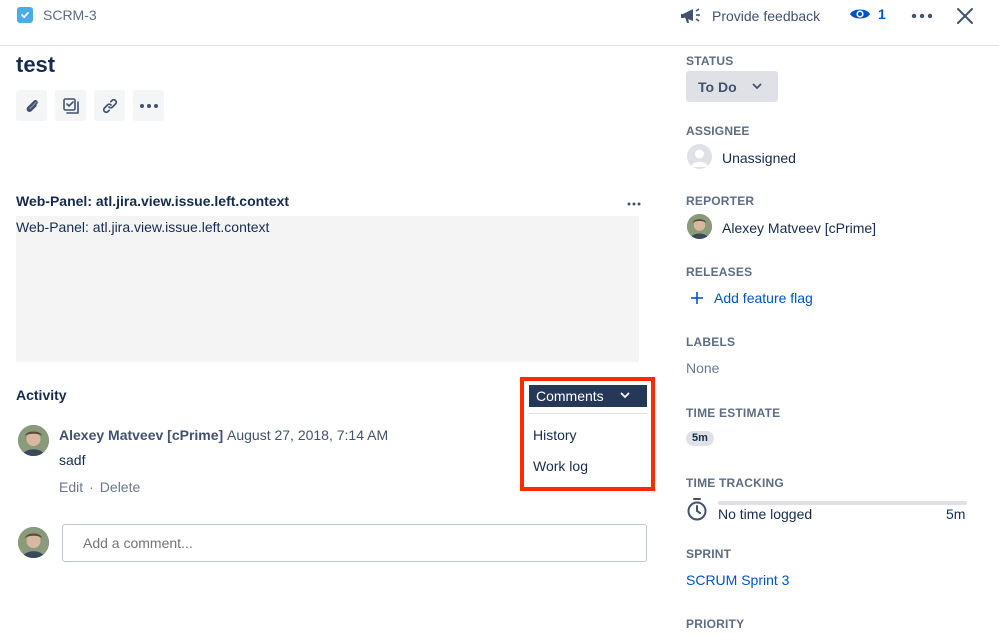 This screenshot has height=641, width=999. I want to click on labels-value: None, so click(702, 368).